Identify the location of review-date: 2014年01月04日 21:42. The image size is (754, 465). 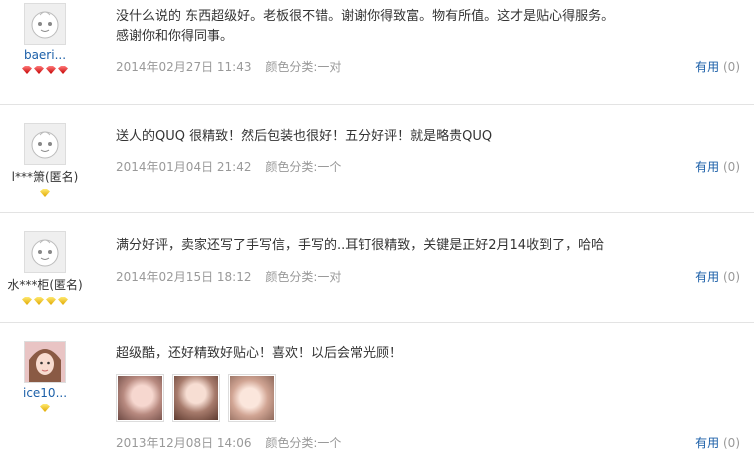
(184, 167).